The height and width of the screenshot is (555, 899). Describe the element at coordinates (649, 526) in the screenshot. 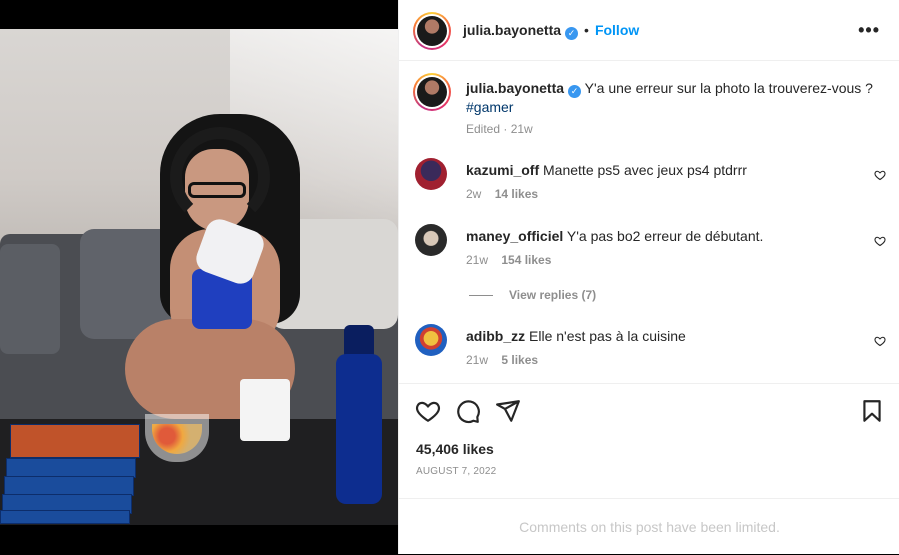

I see `comments-limited-notice: Comments on this post have been limited.` at that location.